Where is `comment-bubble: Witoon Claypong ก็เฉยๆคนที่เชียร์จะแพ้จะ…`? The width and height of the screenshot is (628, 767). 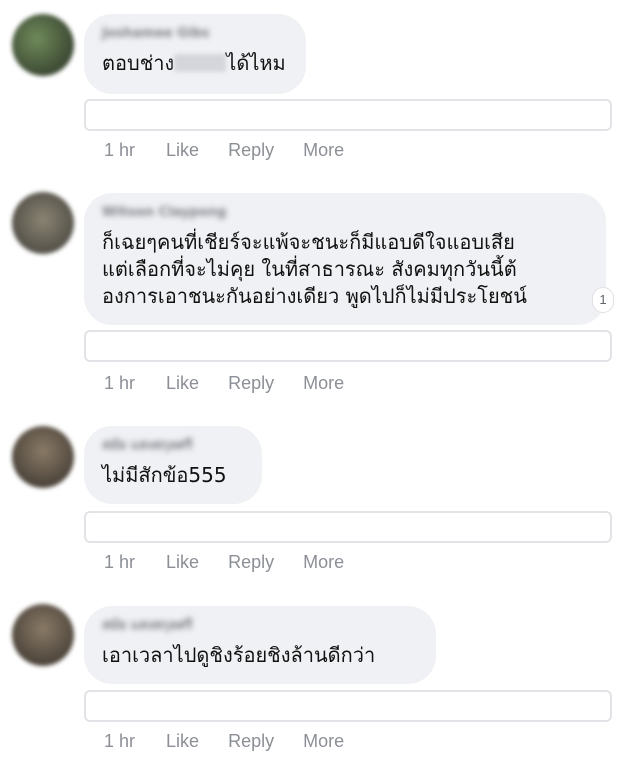
comment-bubble: Witoon Claypong ก็เฉยๆคนที่เชียร์จะแพ้จะ… is located at coordinates (345, 259).